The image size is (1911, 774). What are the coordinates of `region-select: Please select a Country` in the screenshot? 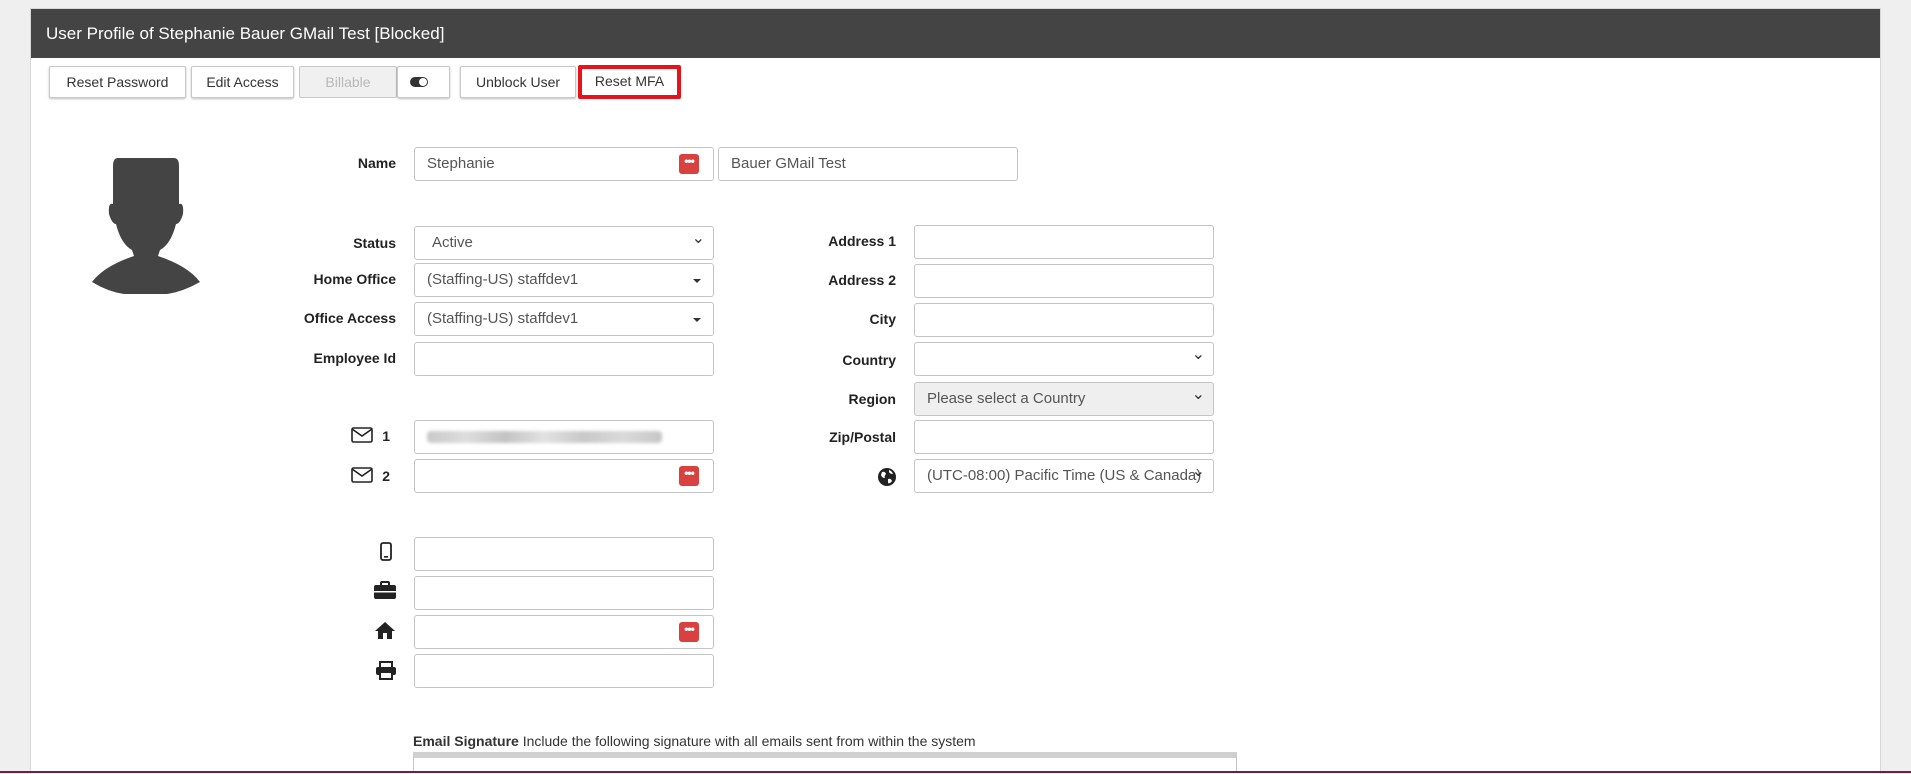 It's located at (1064, 399).